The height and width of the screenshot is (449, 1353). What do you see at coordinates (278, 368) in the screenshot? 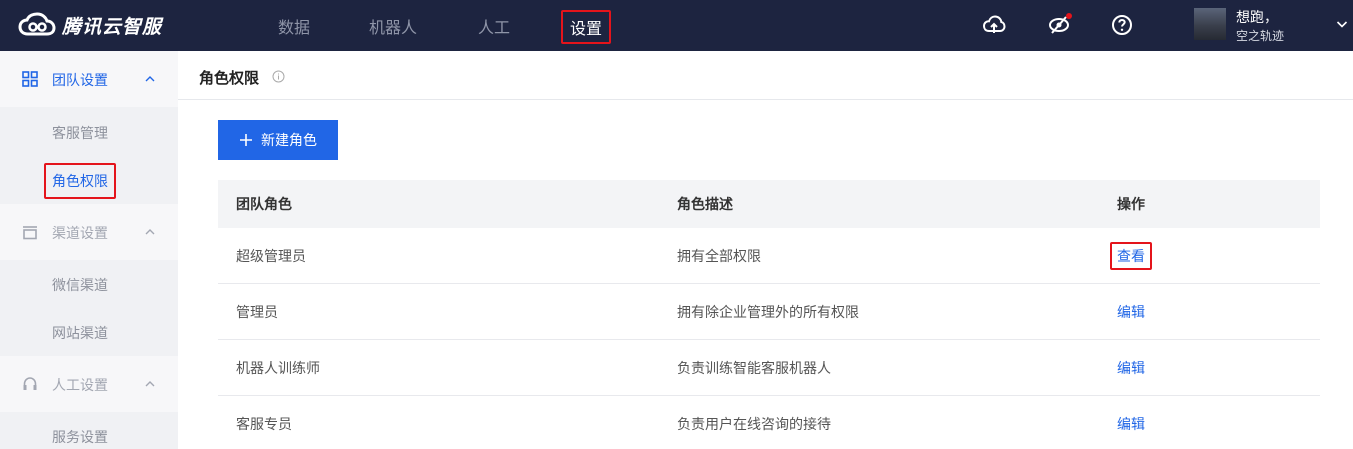
I see `role-name: 机器人训练师` at bounding box center [278, 368].